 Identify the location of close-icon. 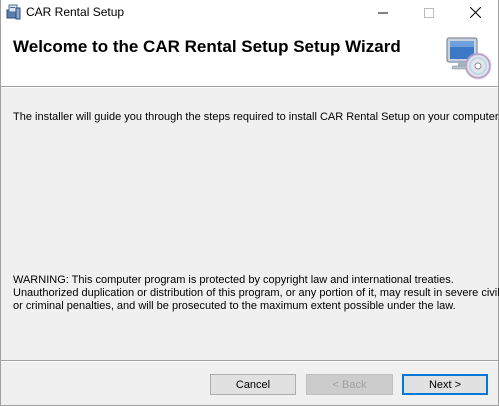
(475, 12).